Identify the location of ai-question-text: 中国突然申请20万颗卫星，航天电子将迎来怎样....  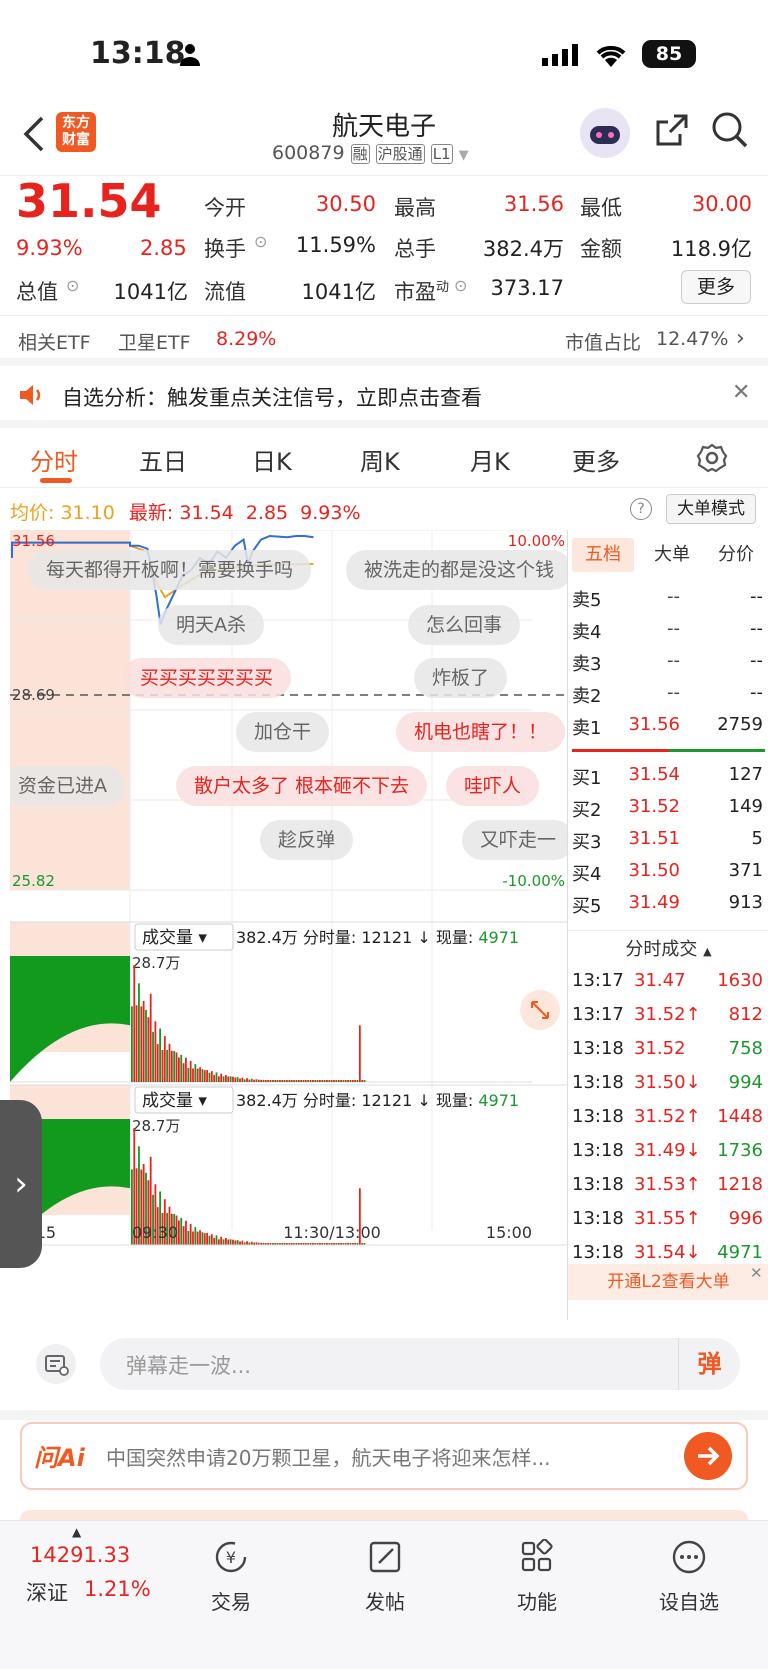
(328, 1456).